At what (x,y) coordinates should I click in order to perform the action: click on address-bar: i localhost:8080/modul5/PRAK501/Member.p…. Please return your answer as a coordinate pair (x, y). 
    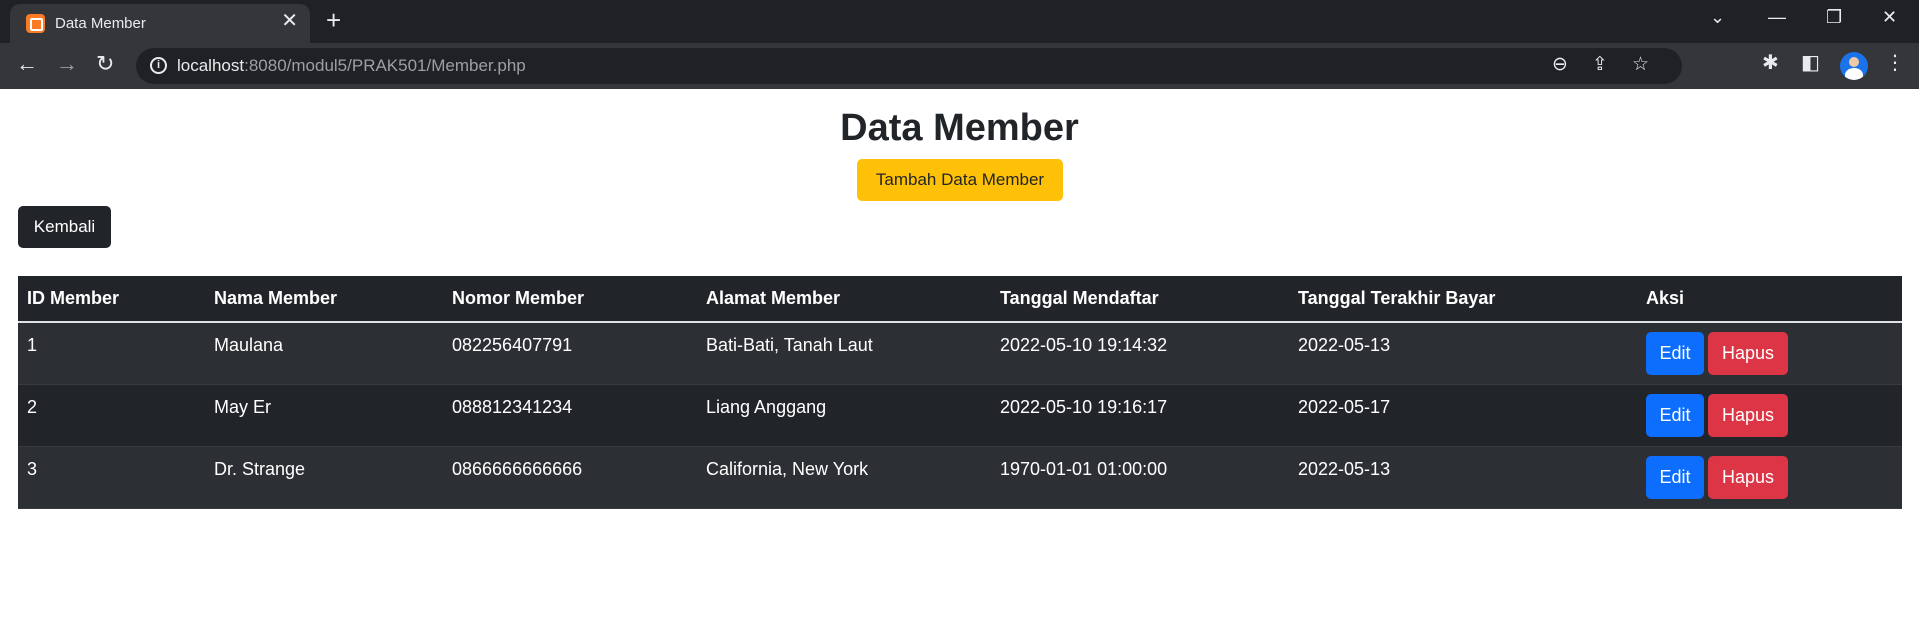
    Looking at the image, I should click on (909, 66).